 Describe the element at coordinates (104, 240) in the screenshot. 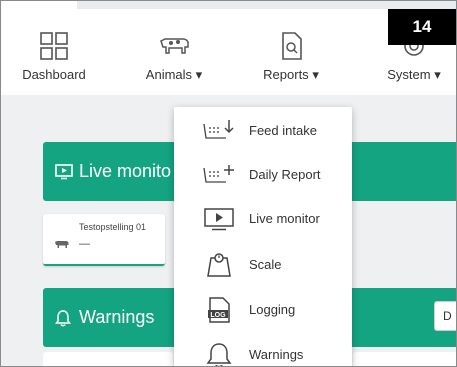

I see `device-card: Testopstelling 01 —` at that location.